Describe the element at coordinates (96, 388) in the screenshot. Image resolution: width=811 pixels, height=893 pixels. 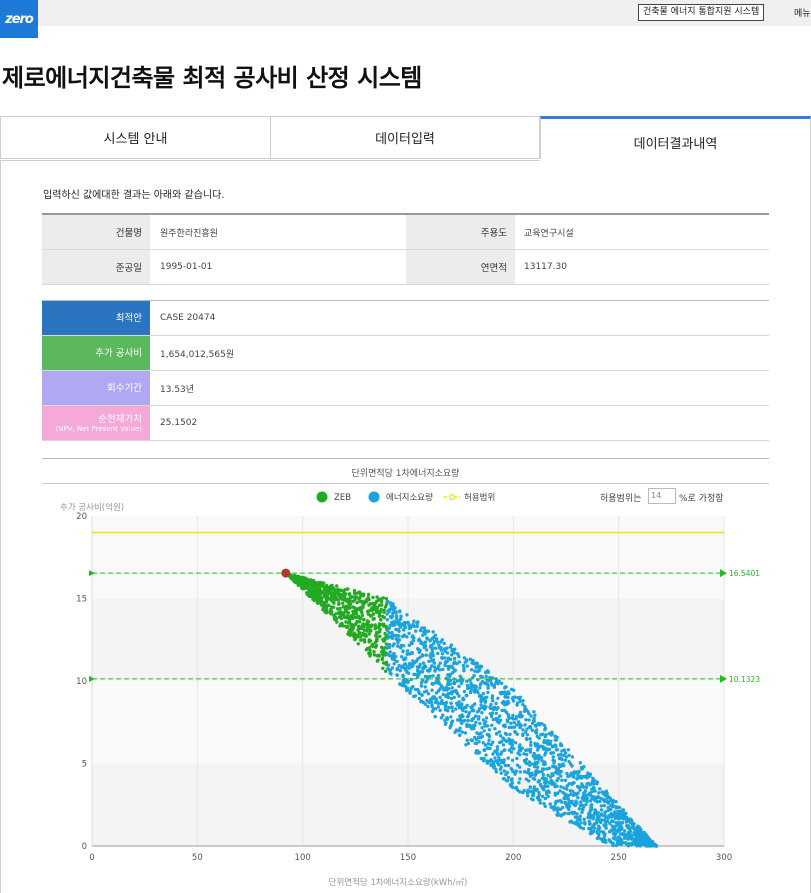
I see `payback-period-label: 회수기간` at that location.